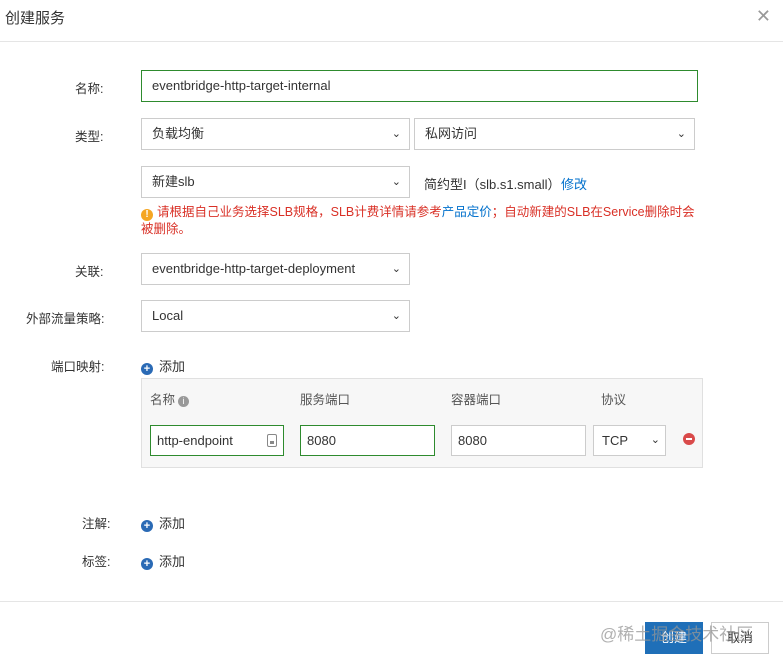 The width and height of the screenshot is (783, 658). Describe the element at coordinates (65, 319) in the screenshot. I see `external-policy-label: 外部流量策略:` at that location.